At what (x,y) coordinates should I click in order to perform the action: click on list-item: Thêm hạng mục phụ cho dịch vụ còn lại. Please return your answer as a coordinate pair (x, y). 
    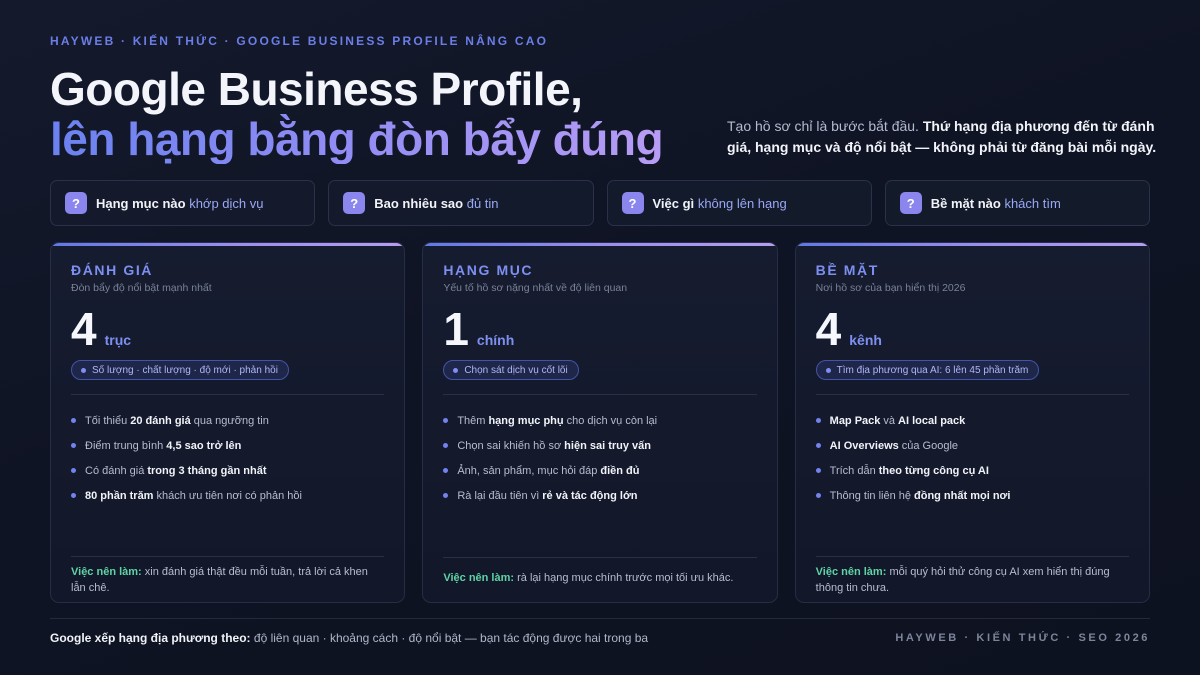
    Looking at the image, I should click on (599, 420).